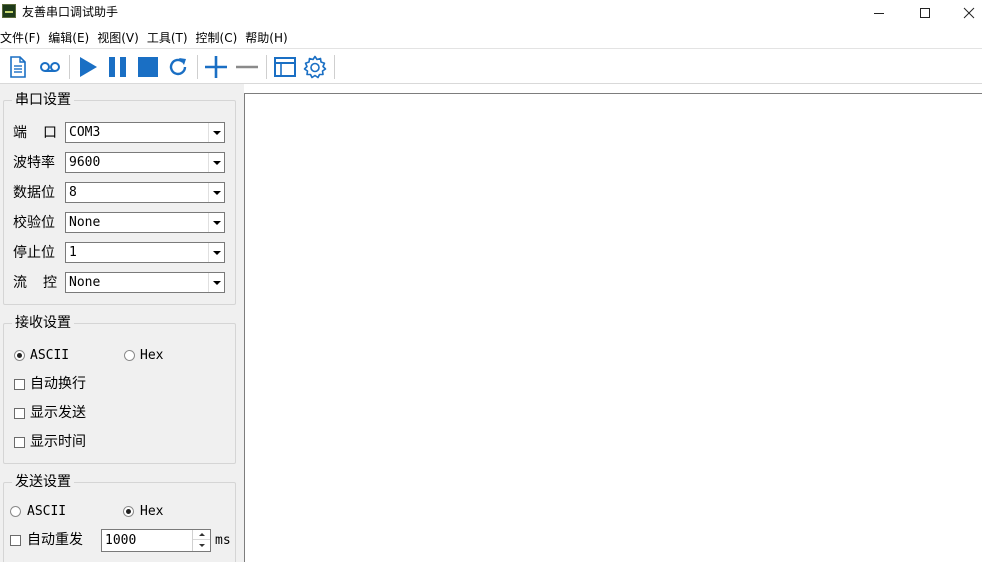 The width and height of the screenshot is (982, 562). What do you see at coordinates (145, 282) in the screenshot?
I see `flow-control-select: None` at bounding box center [145, 282].